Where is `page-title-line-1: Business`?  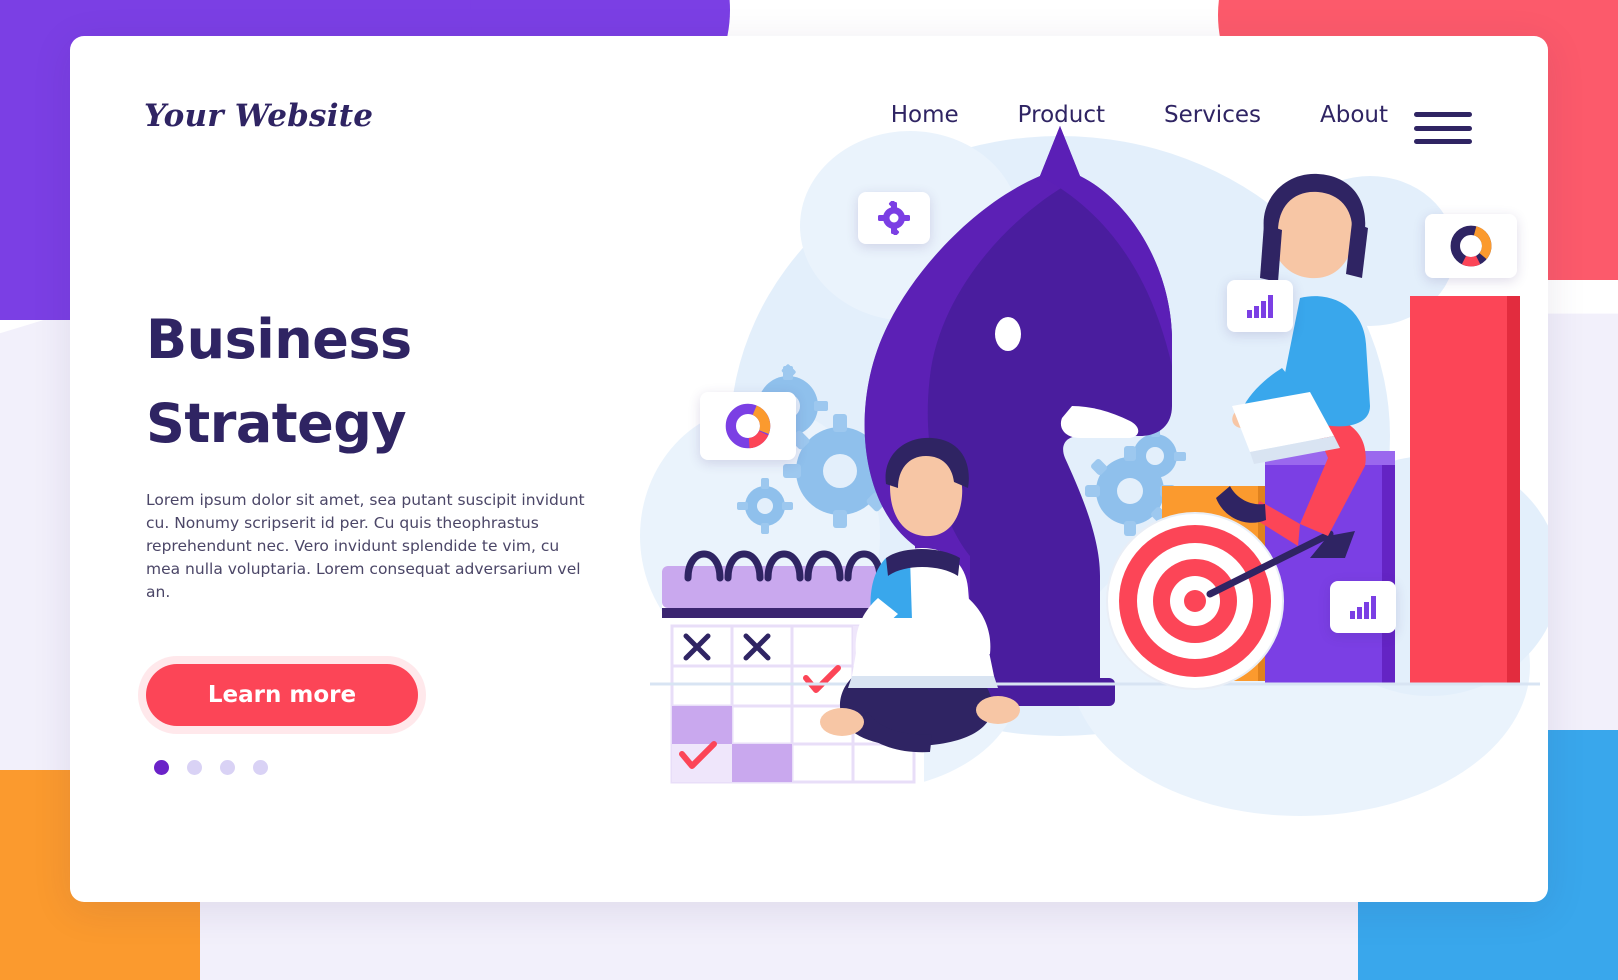 page-title-line-1: Business is located at coordinates (279, 339).